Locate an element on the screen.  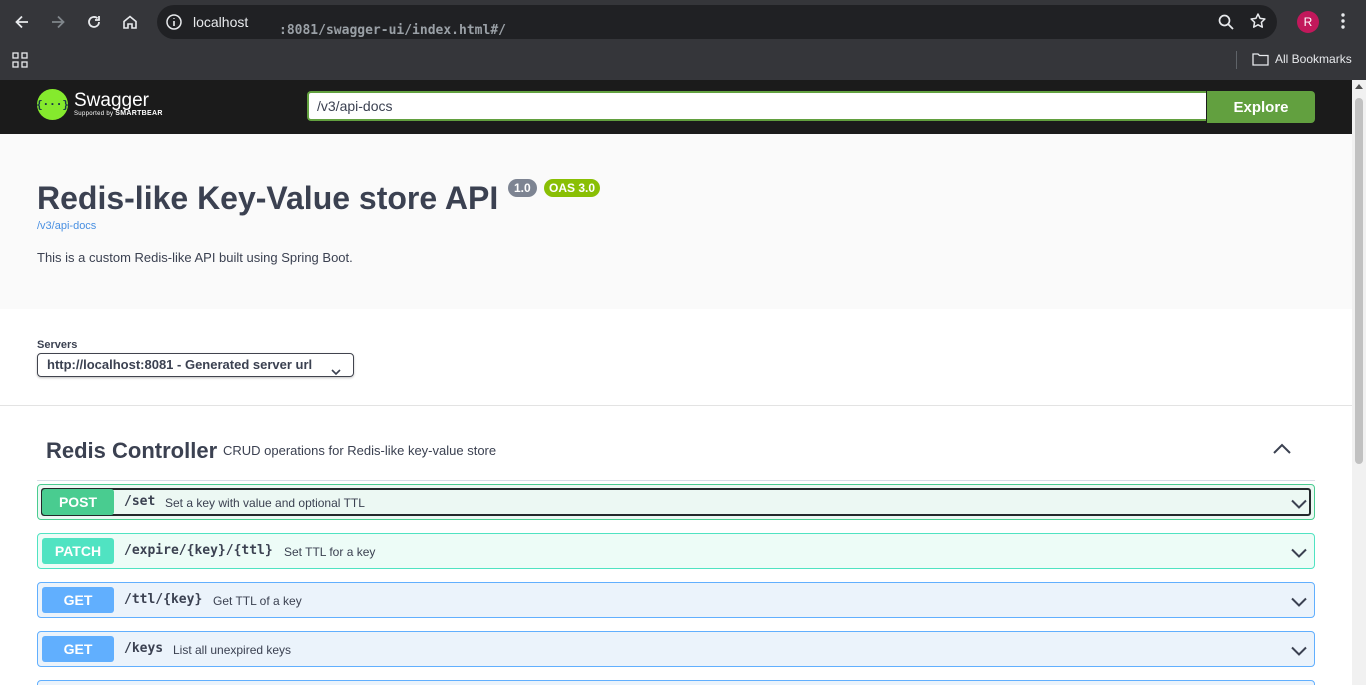
spec-url-input: /v3/api-docs is located at coordinates (756, 106).